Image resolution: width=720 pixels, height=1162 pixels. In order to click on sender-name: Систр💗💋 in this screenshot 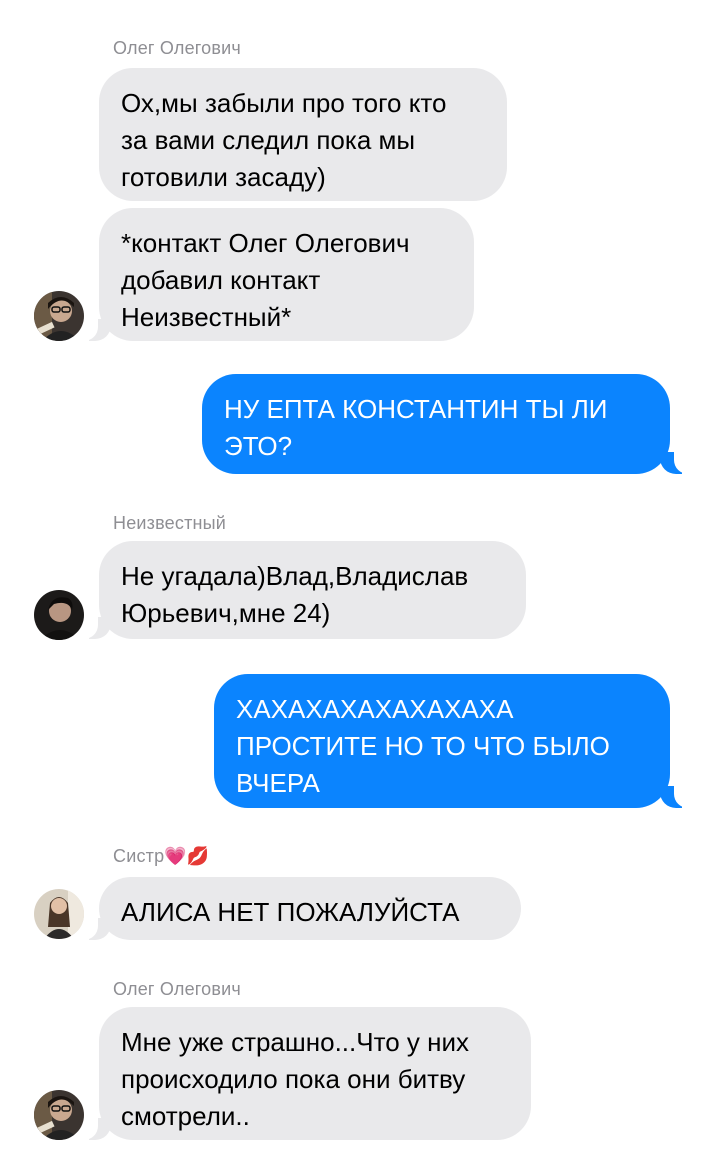, I will do `click(161, 856)`.